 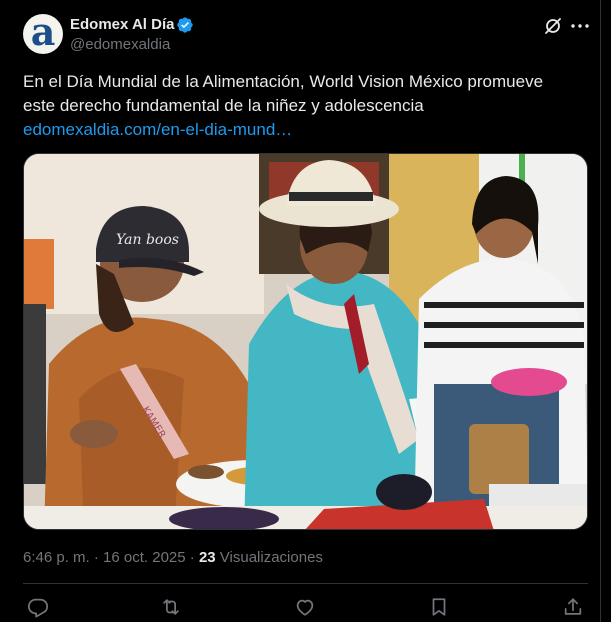 I want to click on divider, so click(x=305, y=583).